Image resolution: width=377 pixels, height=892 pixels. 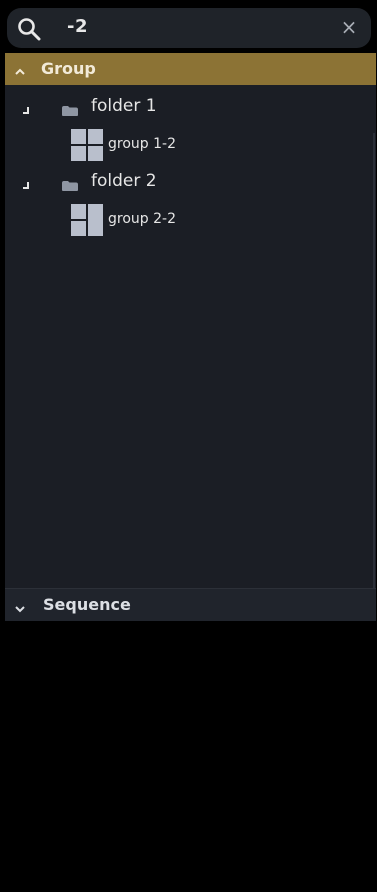 What do you see at coordinates (29, 29) in the screenshot?
I see `magnifier-icon` at bounding box center [29, 29].